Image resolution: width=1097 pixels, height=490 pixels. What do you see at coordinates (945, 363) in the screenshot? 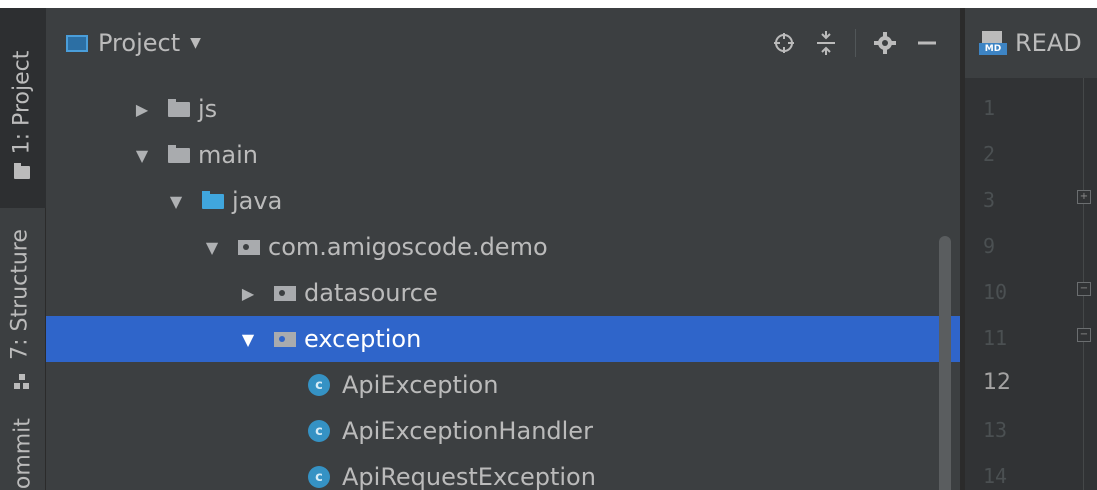
I see `tree-scrollbar` at bounding box center [945, 363].